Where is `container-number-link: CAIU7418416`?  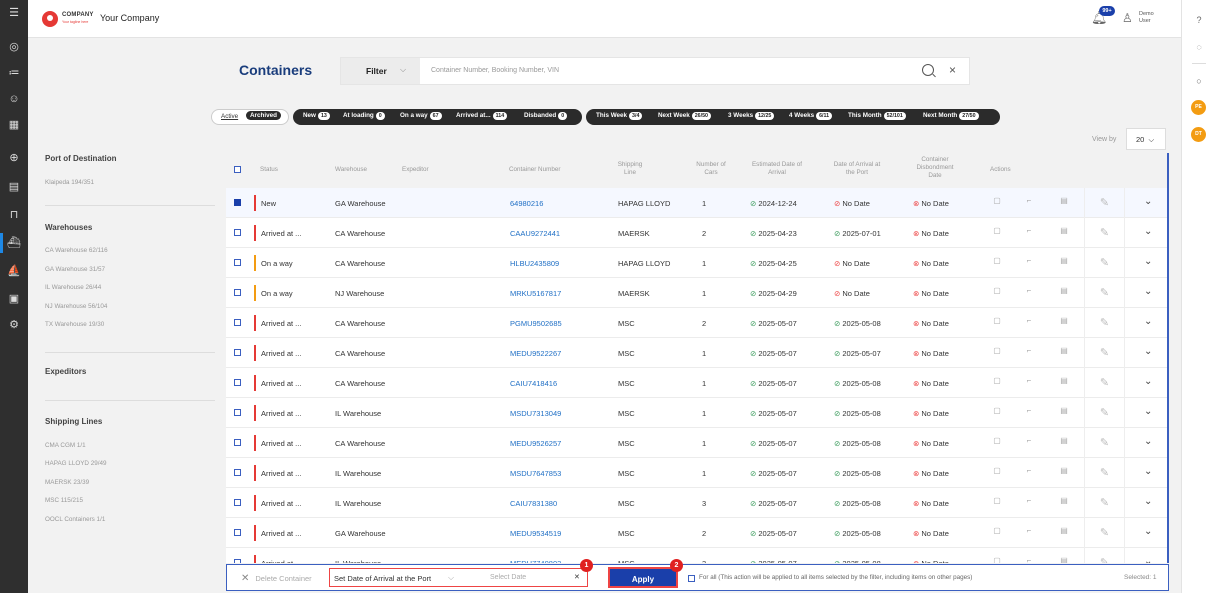
container-number-link: CAIU7418416 is located at coordinates (533, 383).